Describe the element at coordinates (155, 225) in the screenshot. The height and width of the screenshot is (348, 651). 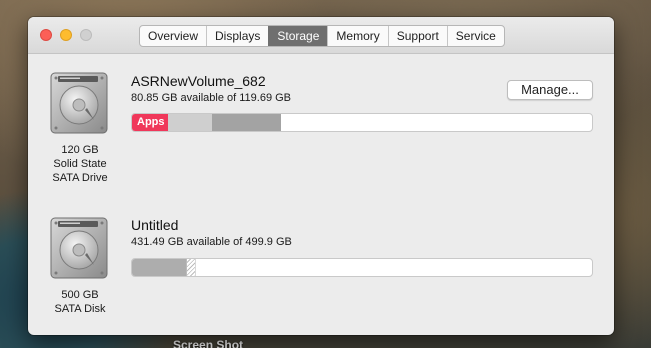
I see `disk-2-name: Untitled` at that location.